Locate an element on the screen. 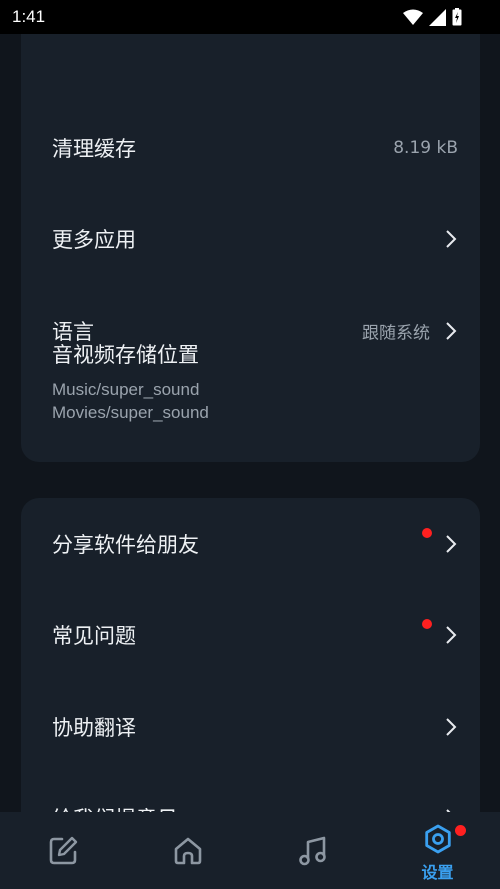 The height and width of the screenshot is (889, 500). edit-icon is located at coordinates (63, 850).